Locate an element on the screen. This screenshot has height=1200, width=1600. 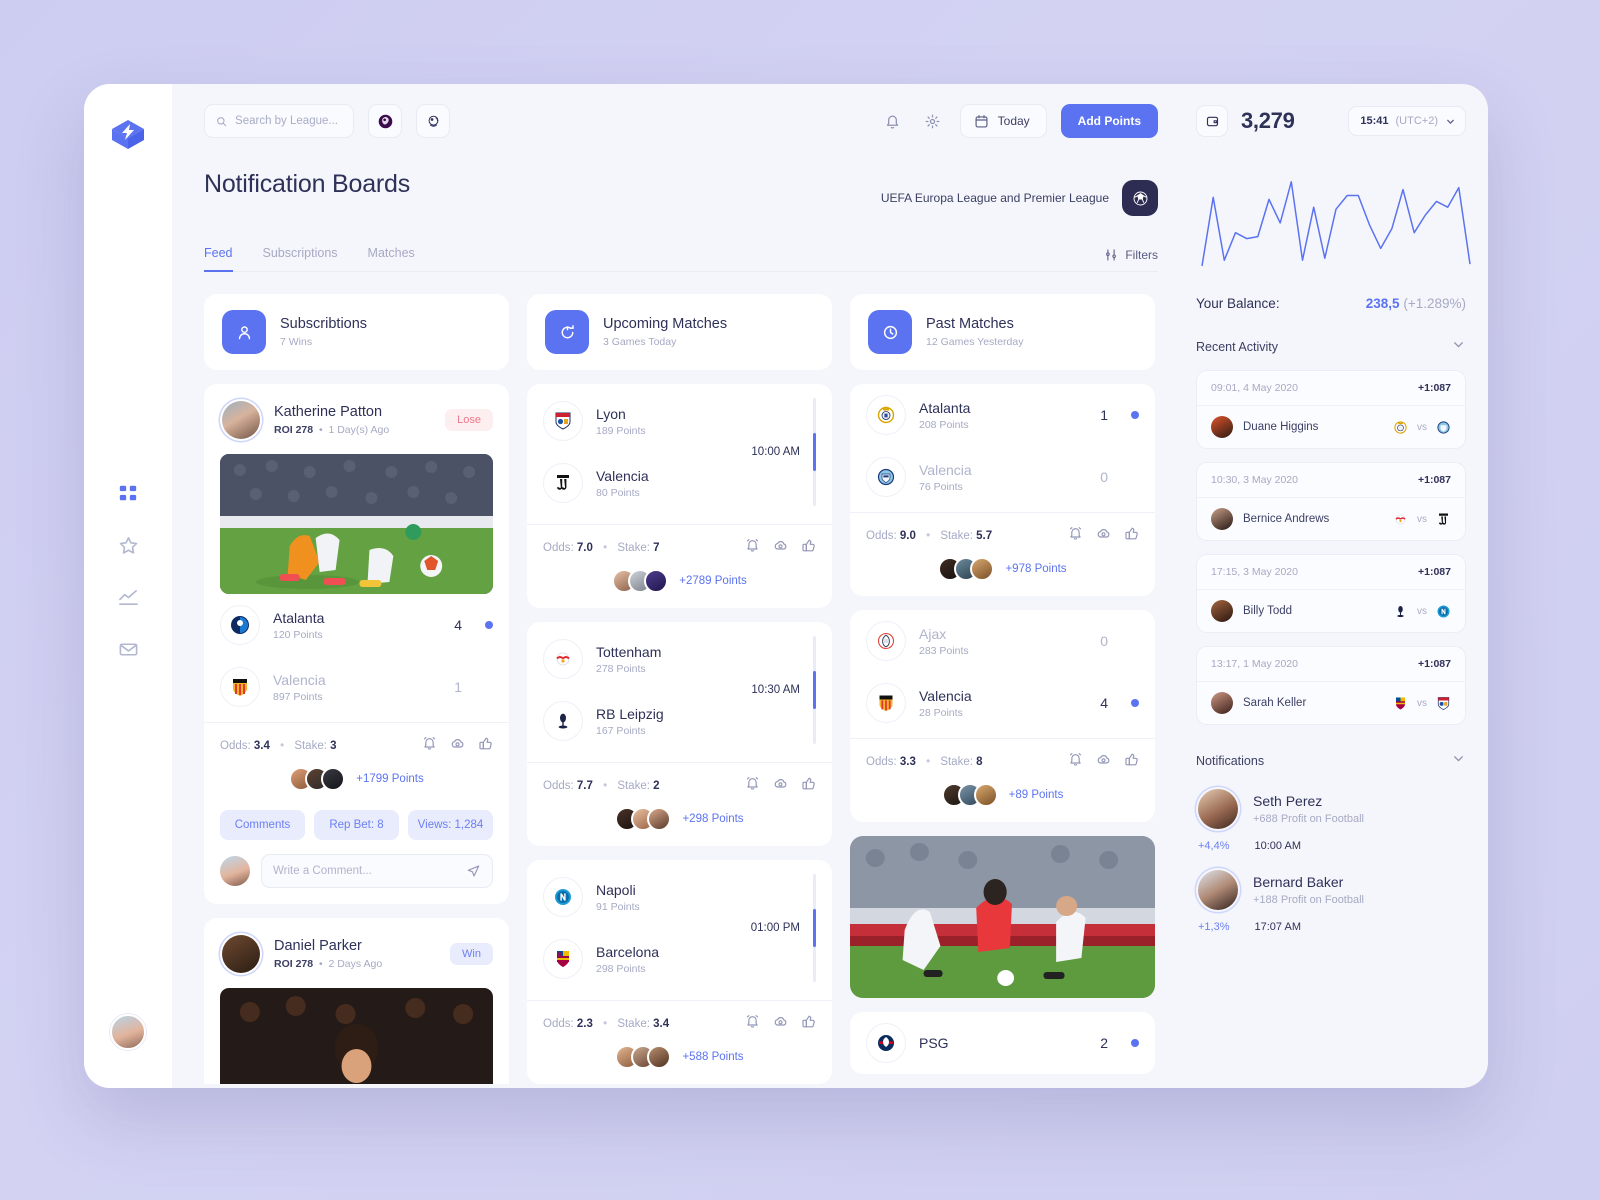
filters-button: Filters is located at coordinates (1131, 255).